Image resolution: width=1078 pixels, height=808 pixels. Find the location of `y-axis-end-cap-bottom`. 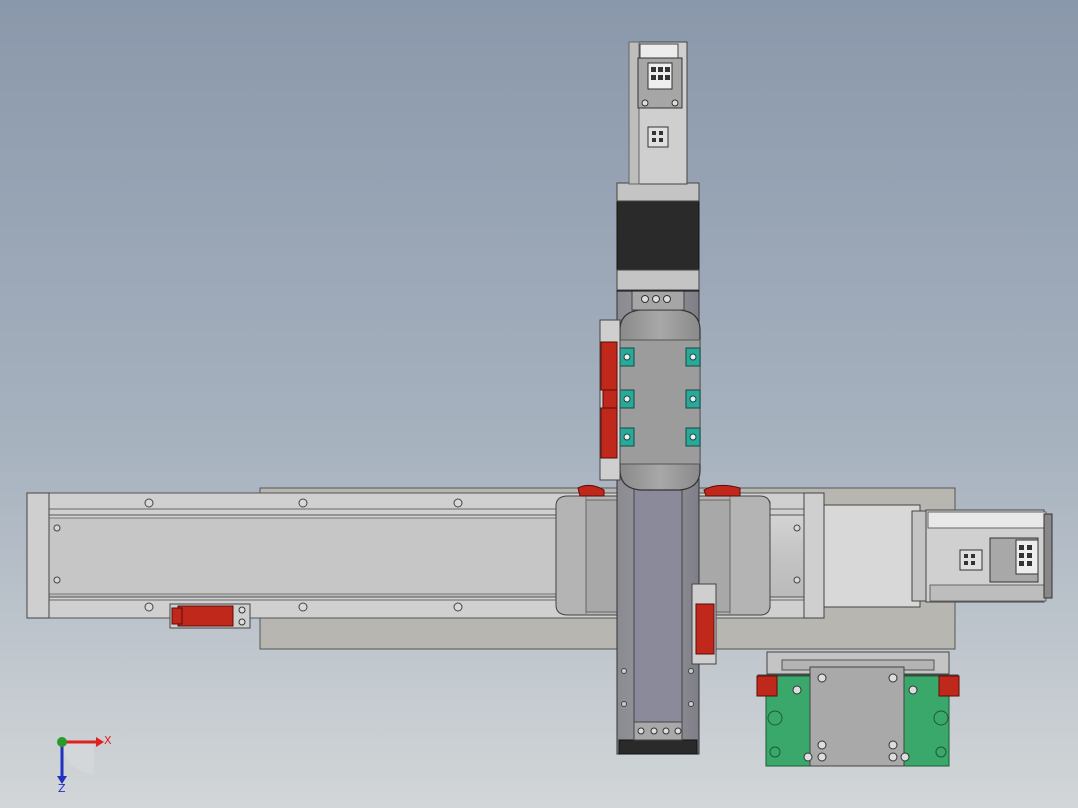

y-axis-end-cap-bottom is located at coordinates (658, 747).